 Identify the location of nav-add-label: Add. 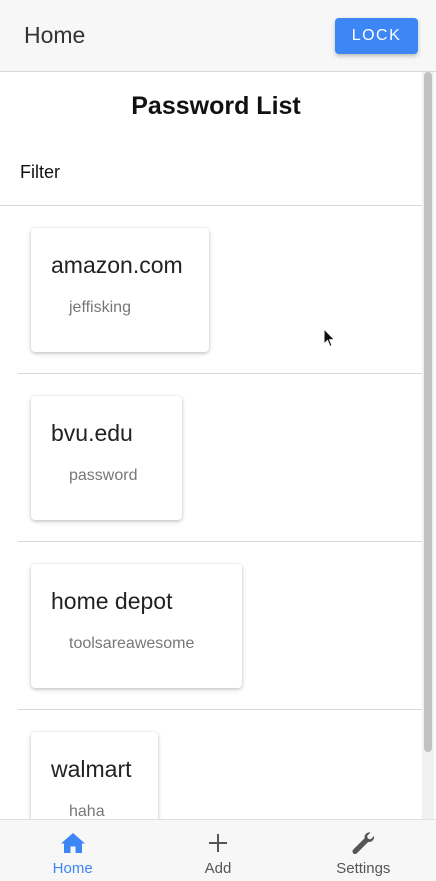
(218, 868).